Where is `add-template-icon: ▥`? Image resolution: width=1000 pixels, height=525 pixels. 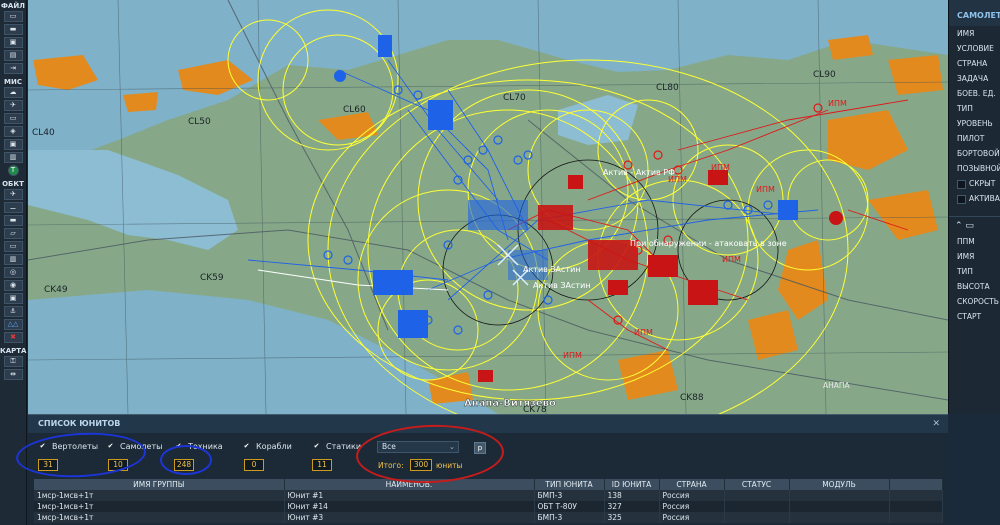 add-template-icon: ▥ is located at coordinates (13, 259).